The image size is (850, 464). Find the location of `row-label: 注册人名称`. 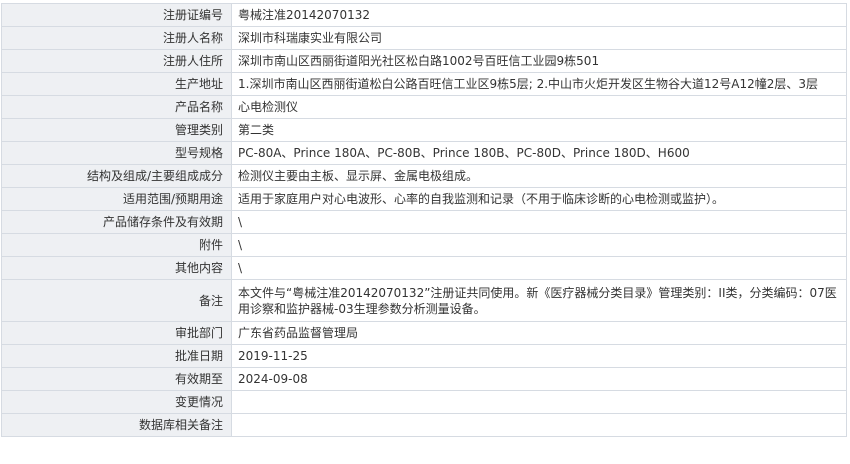

row-label: 注册人名称 is located at coordinates (116, 38).